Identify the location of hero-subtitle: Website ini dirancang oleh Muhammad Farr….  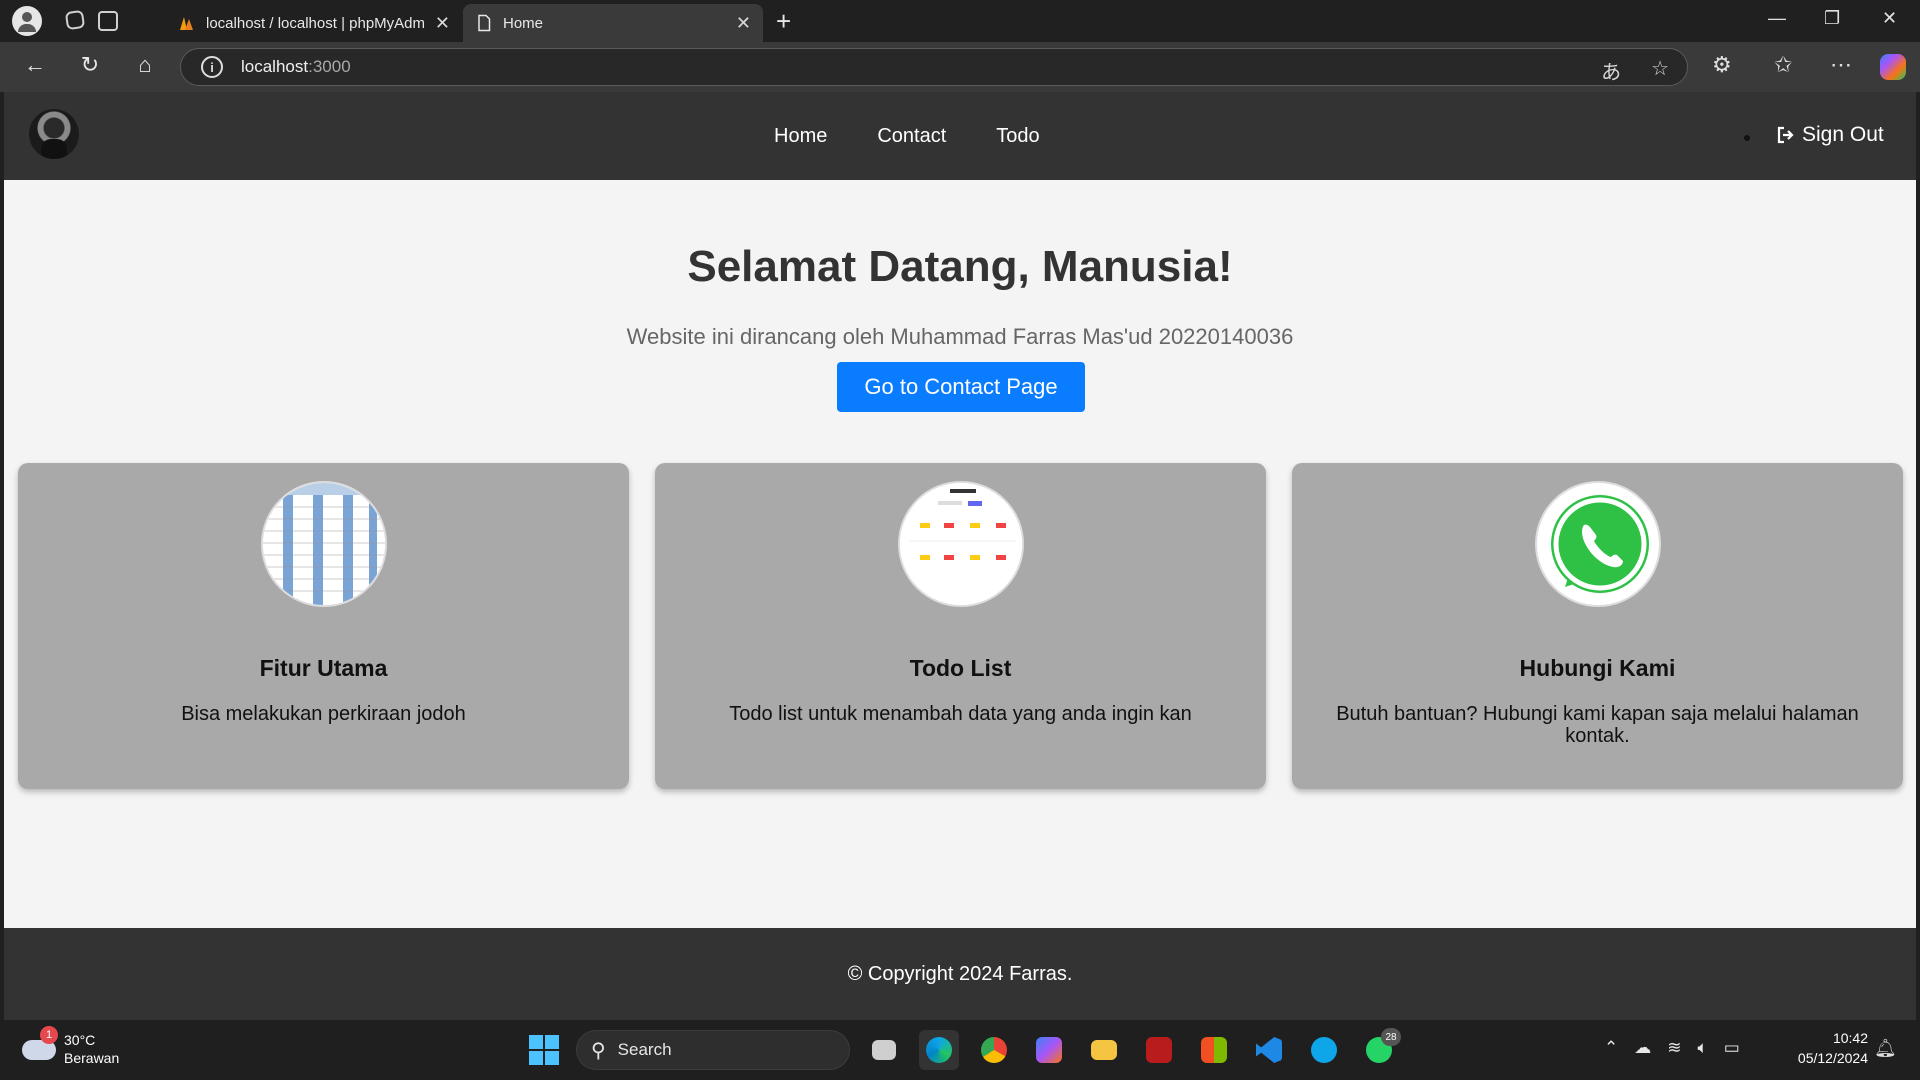
(960, 336).